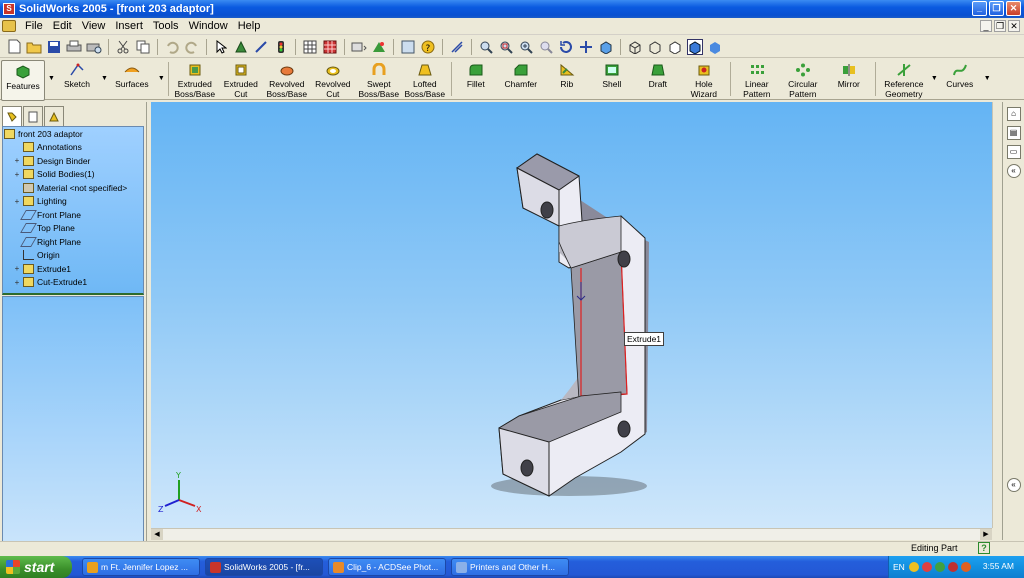 This screenshot has width=1024, height=578. Describe the element at coordinates (715, 47) in the screenshot. I see `shaded-icon` at that location.